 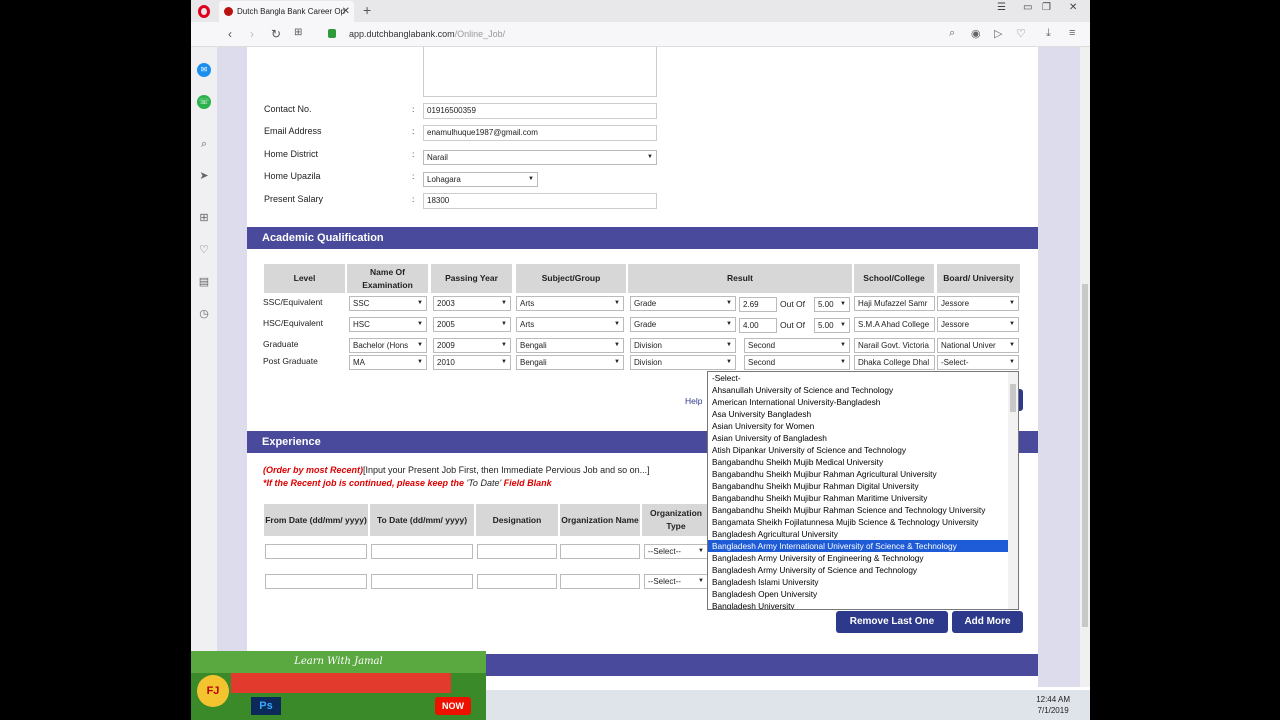 I want to click on field-select: Narail, so click(x=540, y=157).